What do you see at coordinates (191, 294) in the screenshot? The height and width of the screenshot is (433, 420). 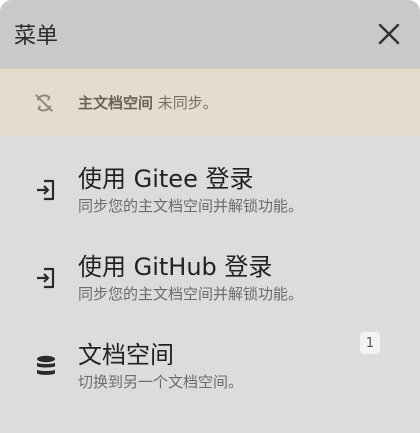 I see `github-login-description: 同步您的主文档空间并解锁功能。` at bounding box center [191, 294].